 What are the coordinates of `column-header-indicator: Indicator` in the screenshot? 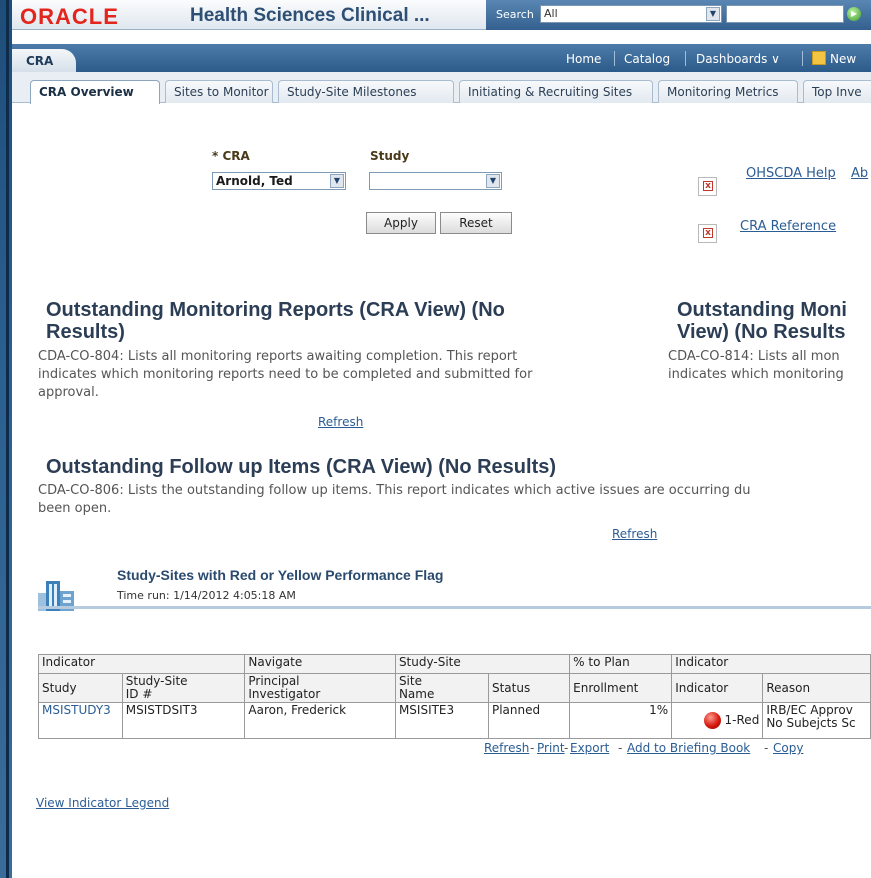 It's located at (717, 688).